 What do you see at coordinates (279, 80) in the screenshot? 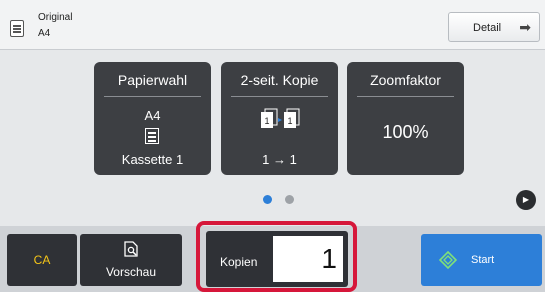
I see `duplex-title: 2-seit. Kopie` at bounding box center [279, 80].